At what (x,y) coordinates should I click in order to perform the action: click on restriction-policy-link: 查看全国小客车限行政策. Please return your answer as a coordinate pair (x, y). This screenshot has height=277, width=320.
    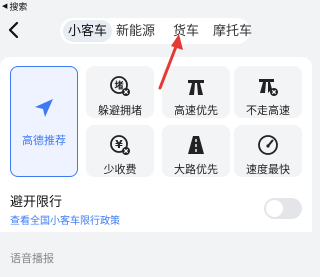
    Looking at the image, I should click on (65, 219).